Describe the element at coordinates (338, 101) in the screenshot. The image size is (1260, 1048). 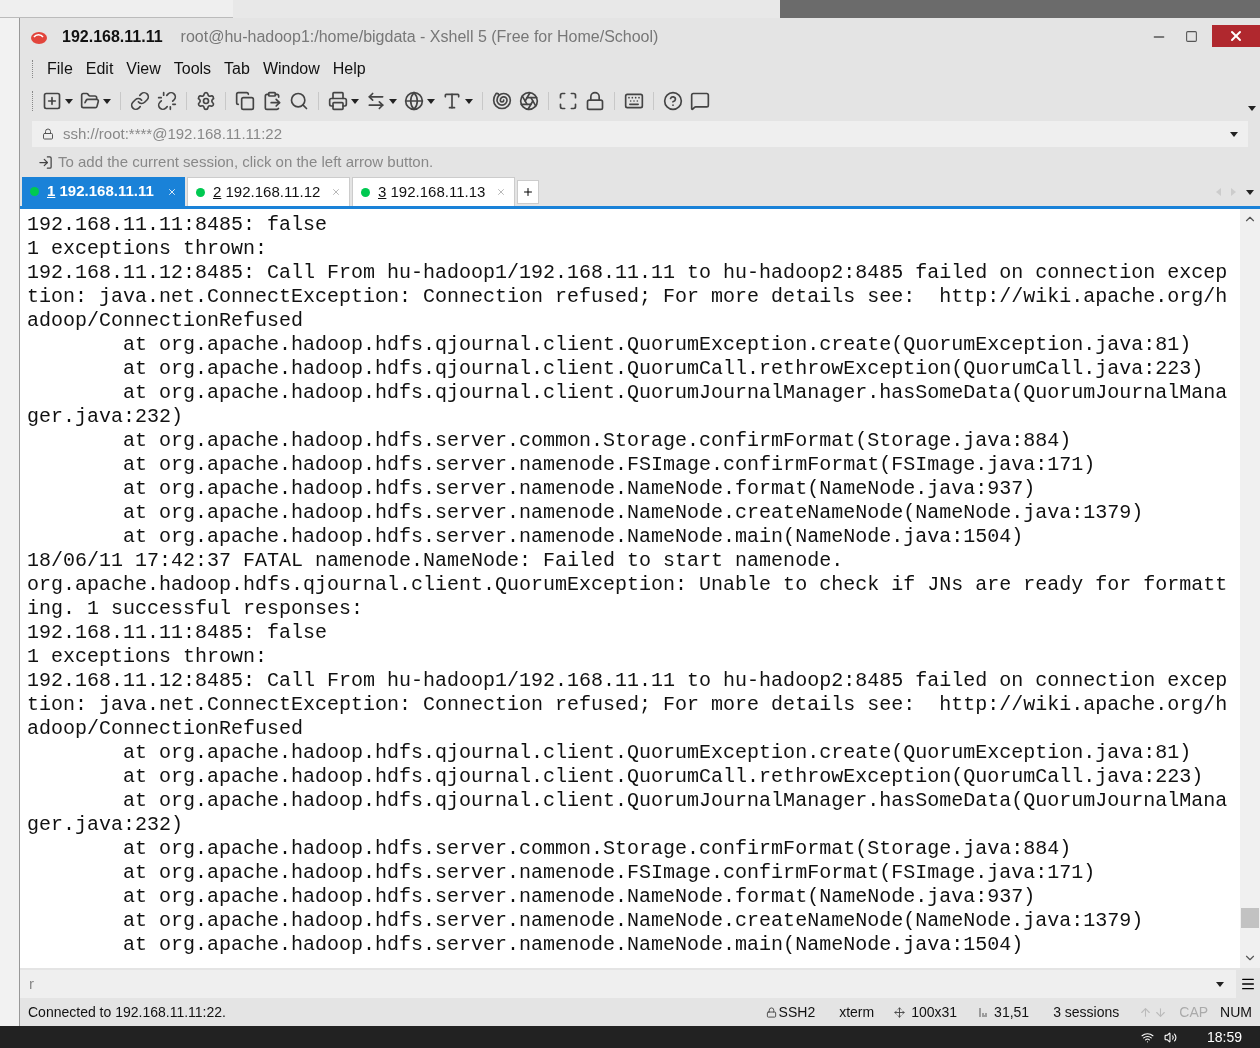
I see `printer-icon` at that location.